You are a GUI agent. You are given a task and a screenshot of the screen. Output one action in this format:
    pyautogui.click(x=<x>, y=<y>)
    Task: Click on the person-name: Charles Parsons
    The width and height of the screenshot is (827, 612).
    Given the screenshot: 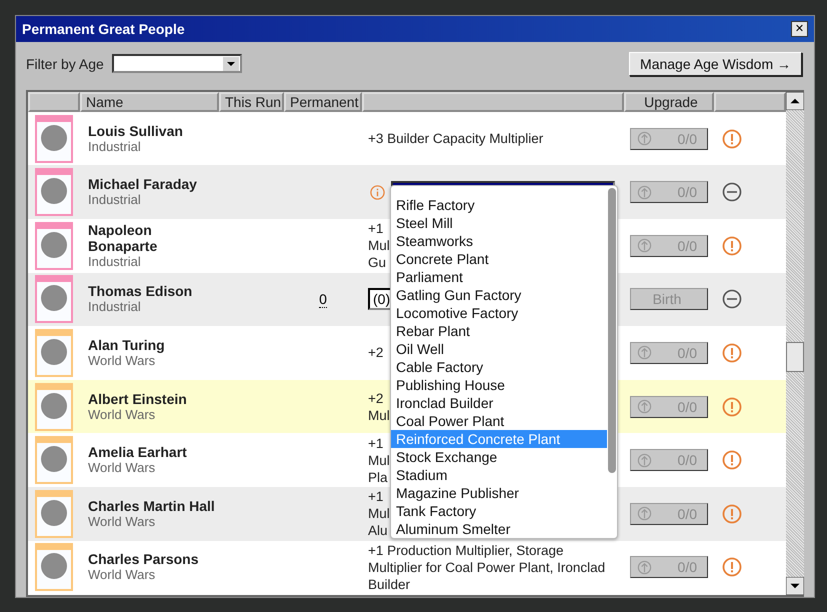 What is the action you would take?
    pyautogui.click(x=143, y=559)
    